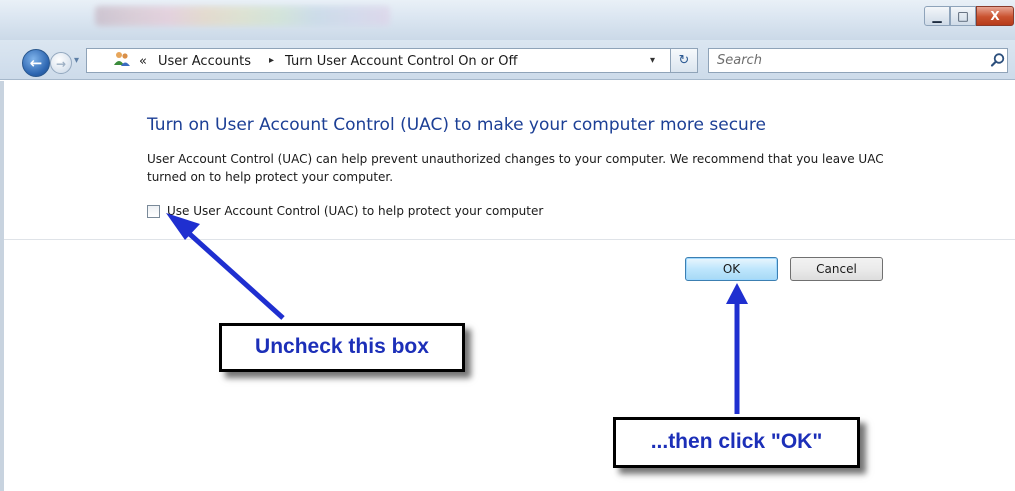  Describe the element at coordinates (401, 61) in the screenshot. I see `breadcrumb-current-page: Turn User Account Control On or Off` at that location.